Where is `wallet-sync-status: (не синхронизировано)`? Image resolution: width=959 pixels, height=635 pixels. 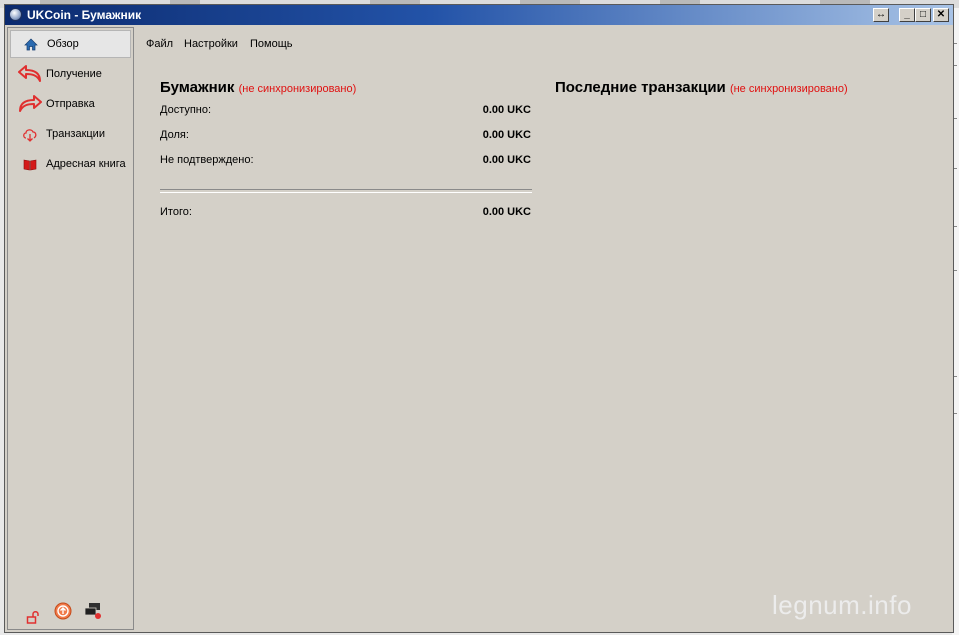 wallet-sync-status: (не синхронизировано) is located at coordinates (297, 89).